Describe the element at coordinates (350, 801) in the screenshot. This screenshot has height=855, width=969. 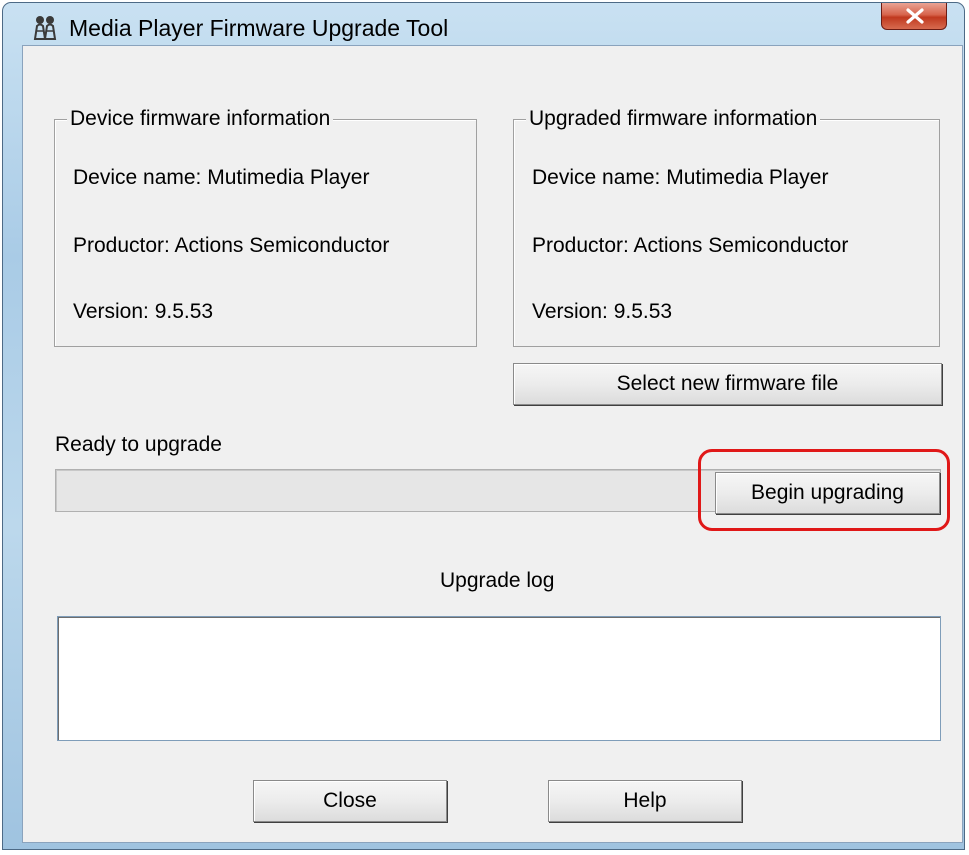
I see `close-button: Close` at that location.